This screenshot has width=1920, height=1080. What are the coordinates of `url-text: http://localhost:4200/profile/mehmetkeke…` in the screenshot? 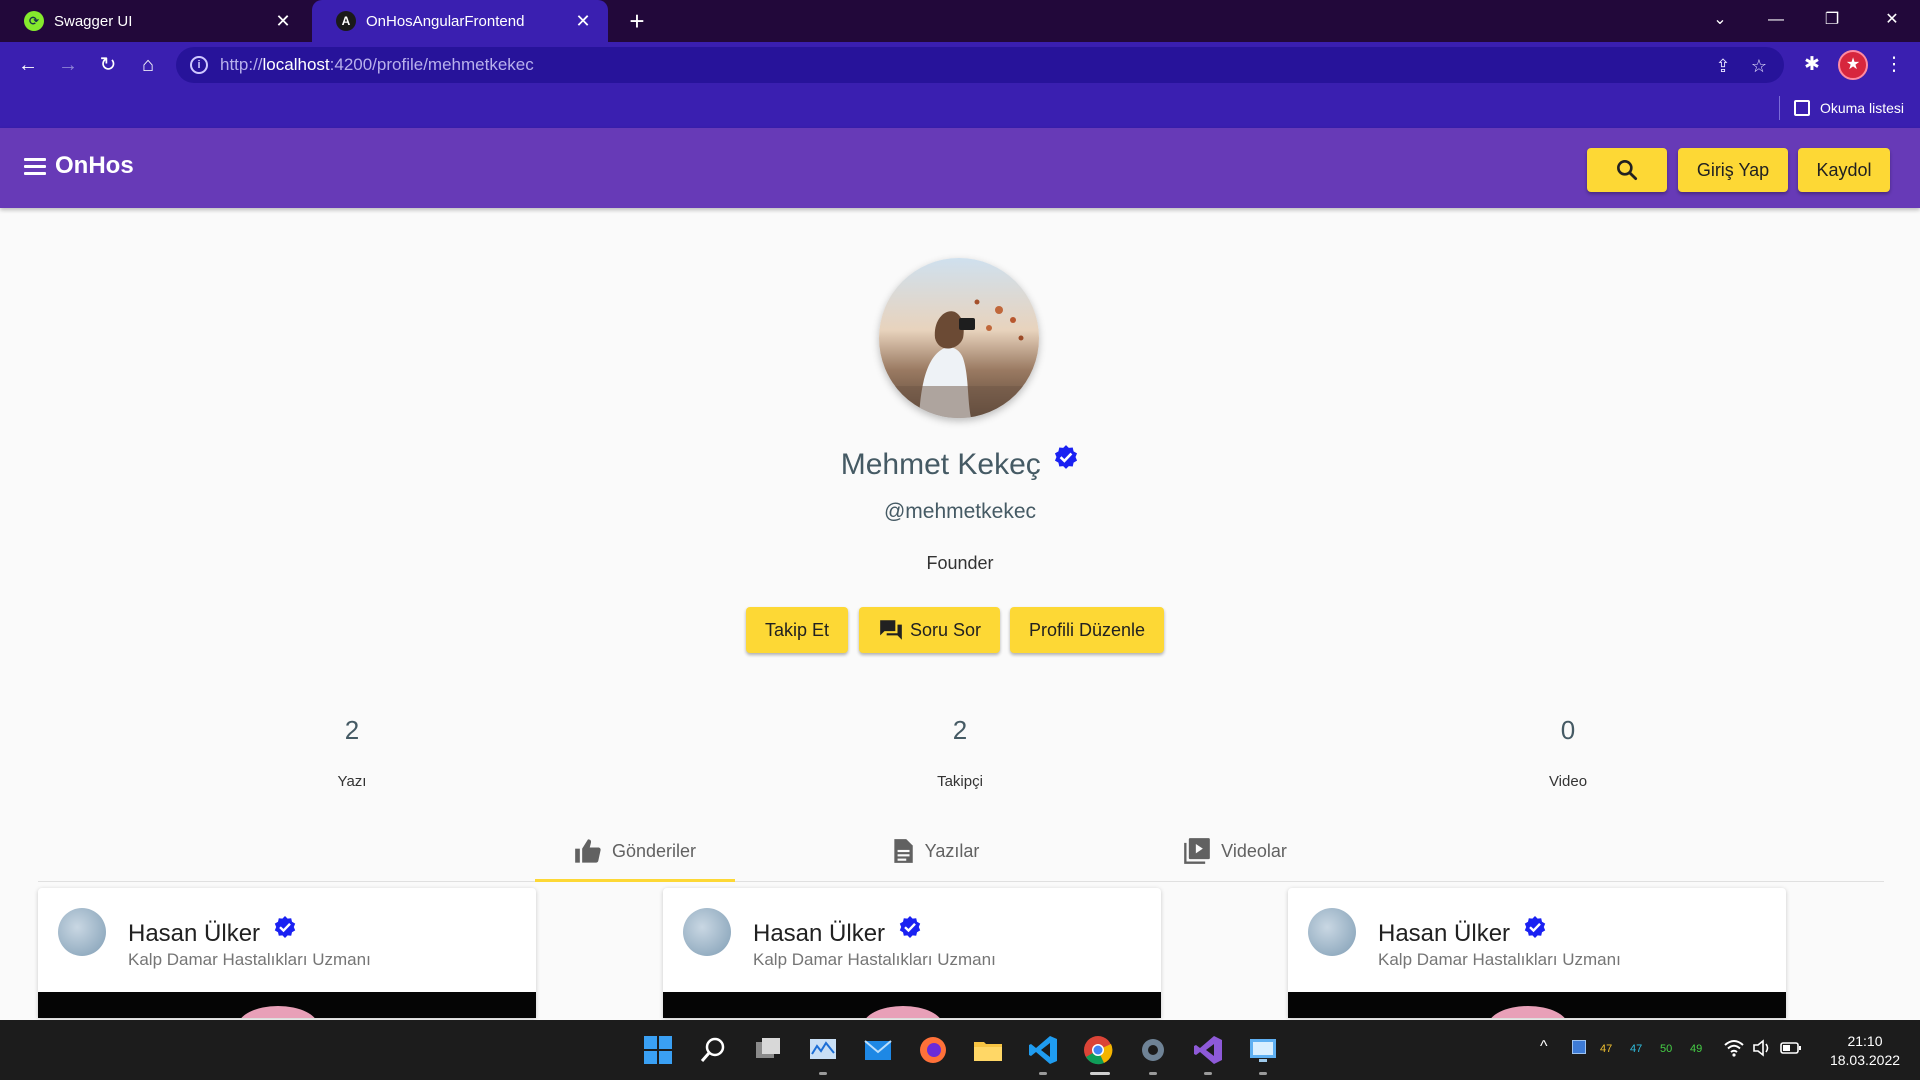 It's located at (377, 64).